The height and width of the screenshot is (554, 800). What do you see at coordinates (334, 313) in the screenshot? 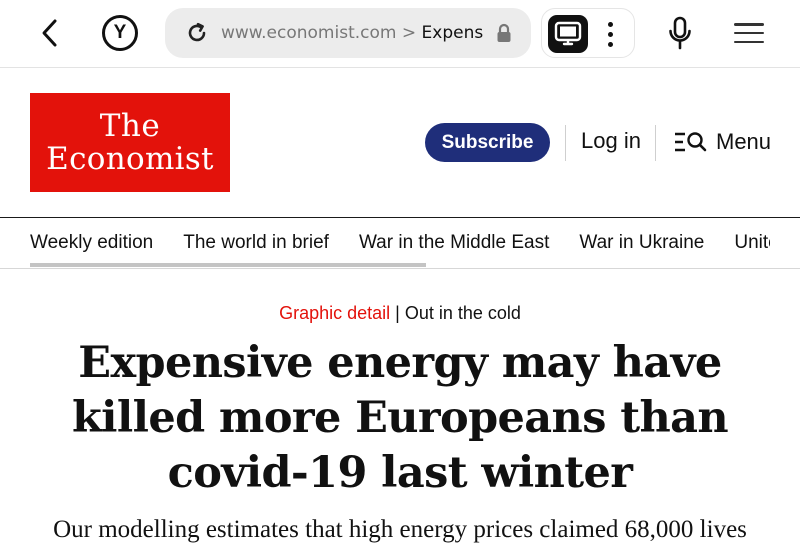
I see `section-link: Graphic detail` at bounding box center [334, 313].